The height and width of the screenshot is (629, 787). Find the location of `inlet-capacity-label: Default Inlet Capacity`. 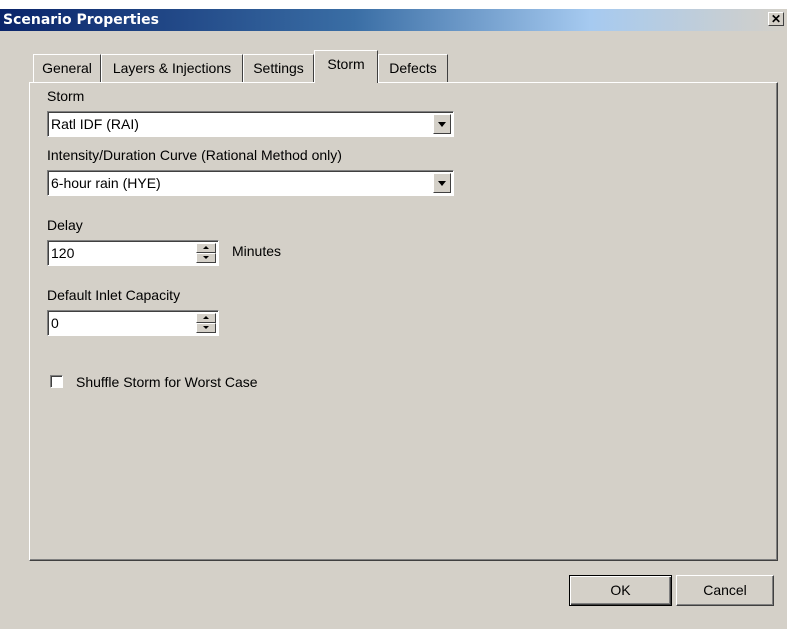

inlet-capacity-label: Default Inlet Capacity is located at coordinates (114, 295).